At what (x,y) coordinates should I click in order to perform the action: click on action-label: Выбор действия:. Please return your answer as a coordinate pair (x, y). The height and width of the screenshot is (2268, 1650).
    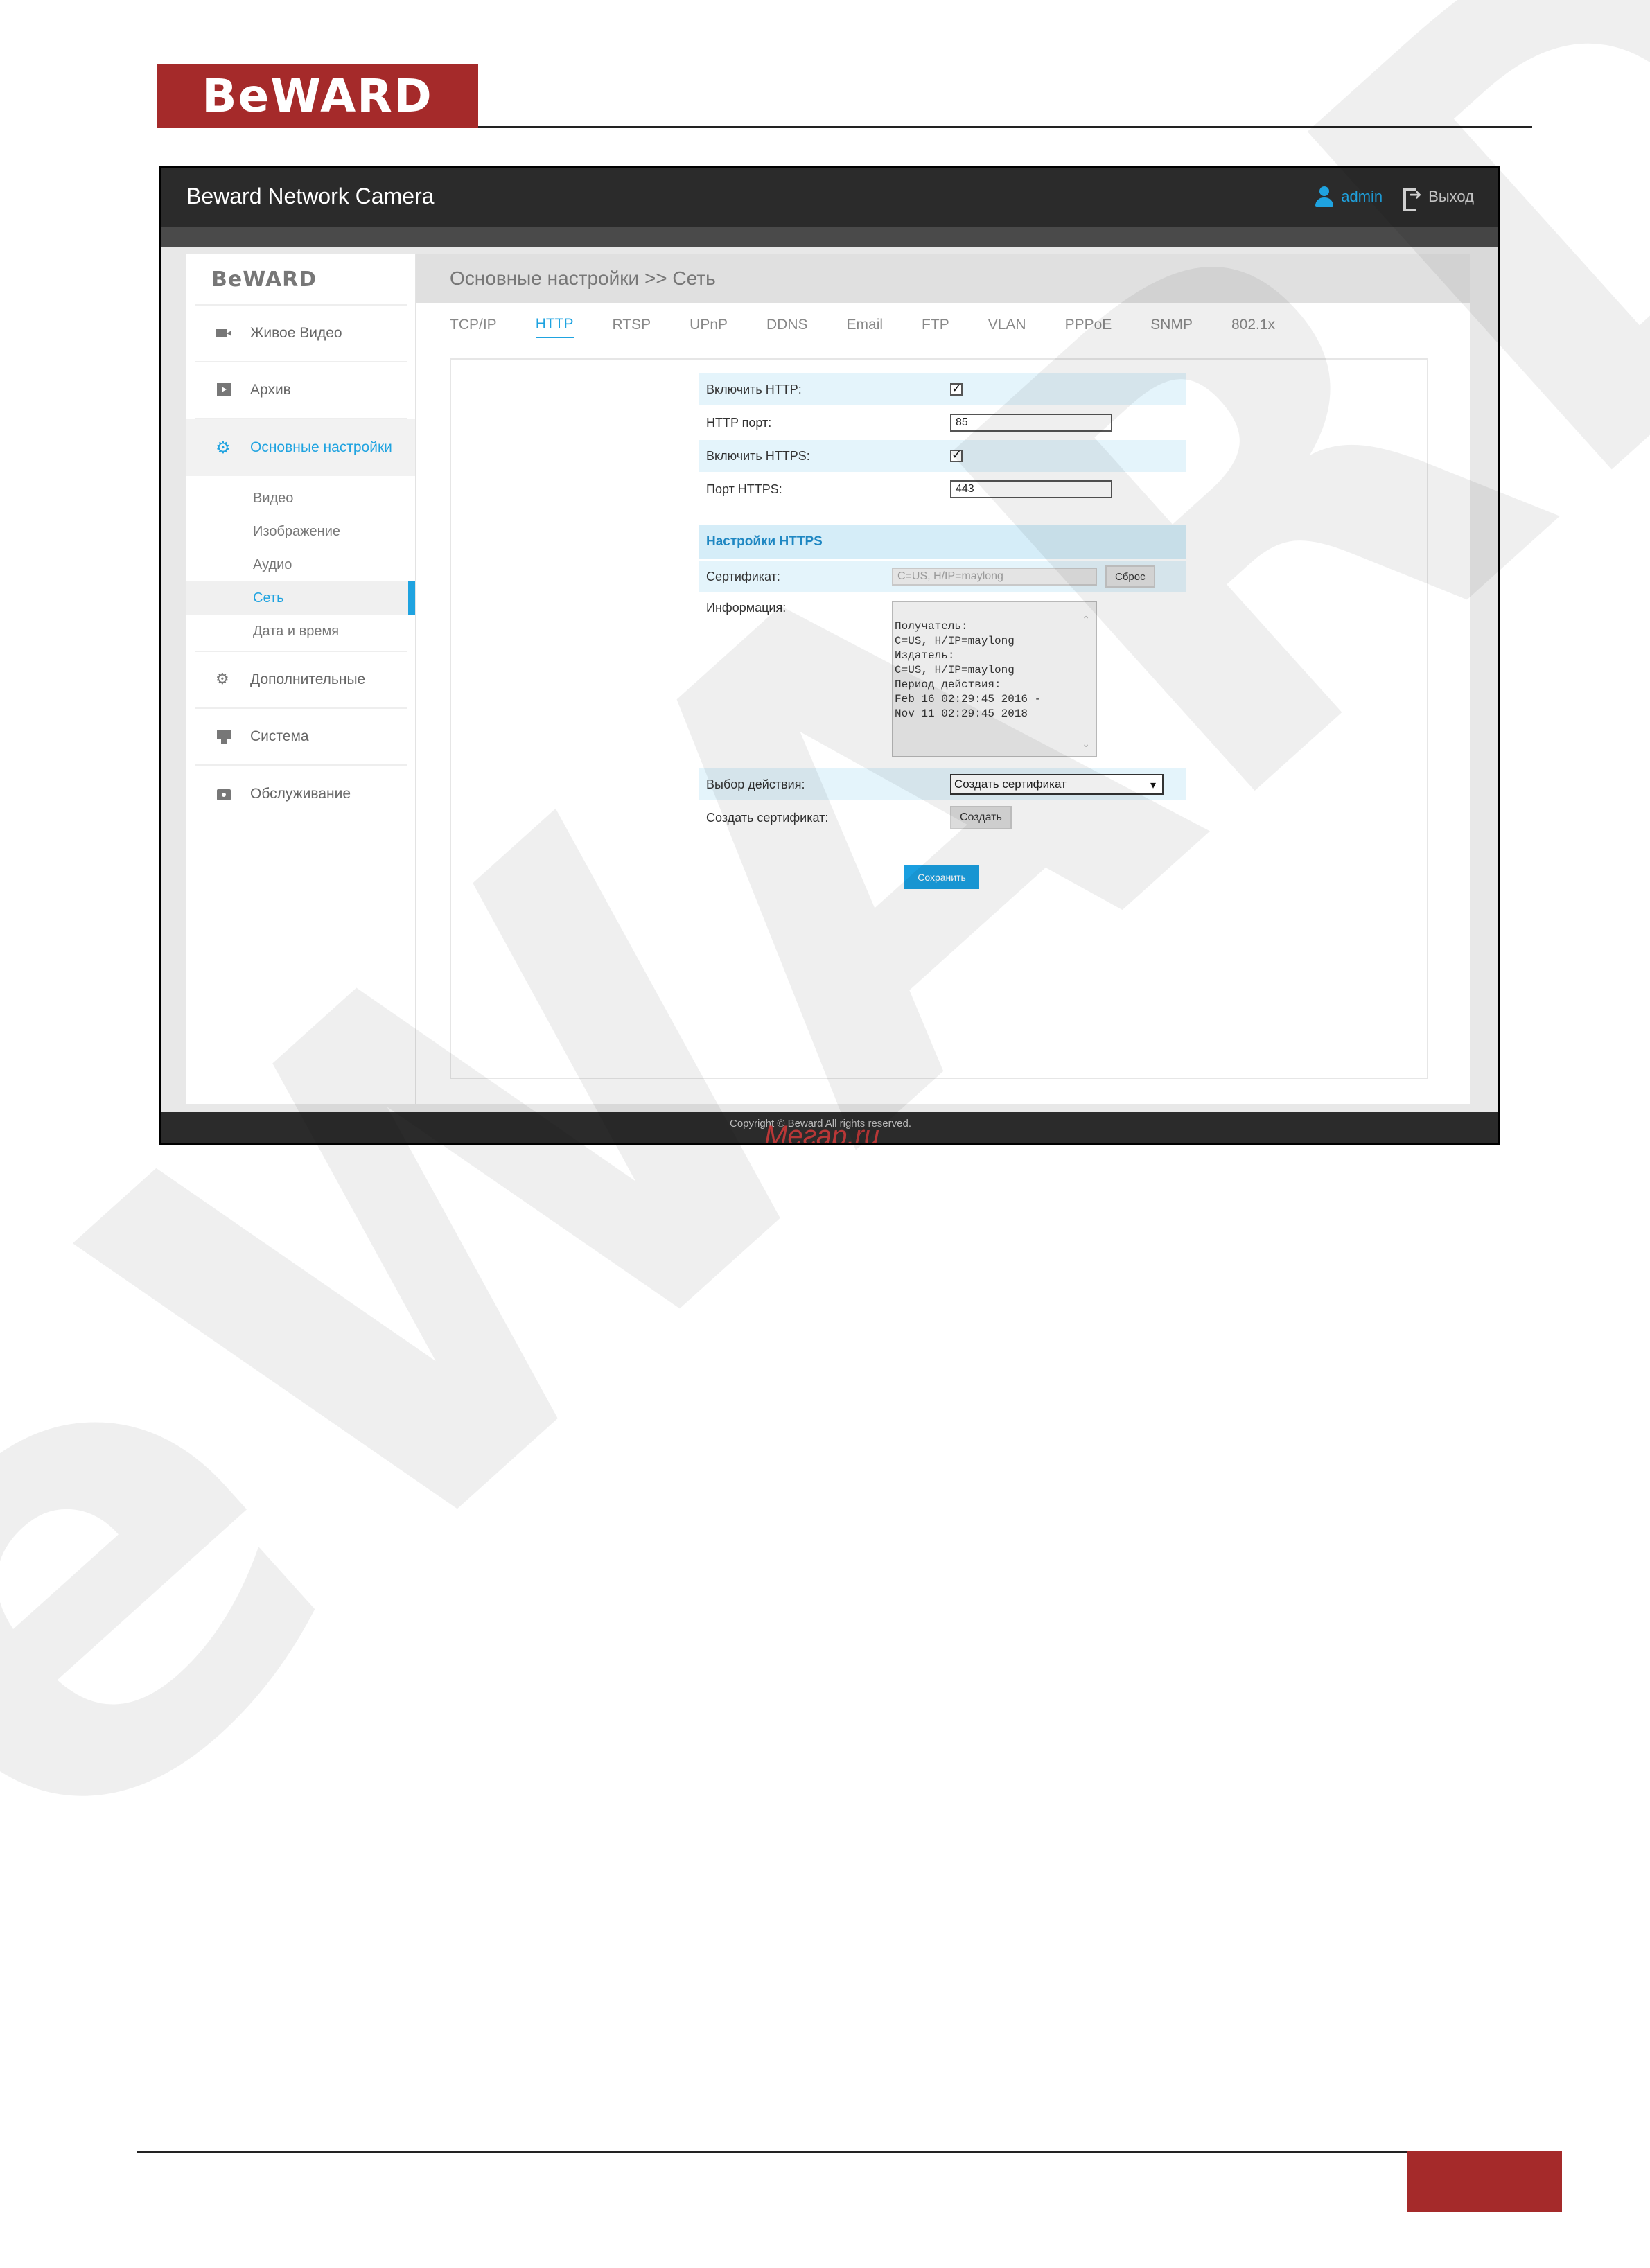
    Looking at the image, I should click on (755, 784).